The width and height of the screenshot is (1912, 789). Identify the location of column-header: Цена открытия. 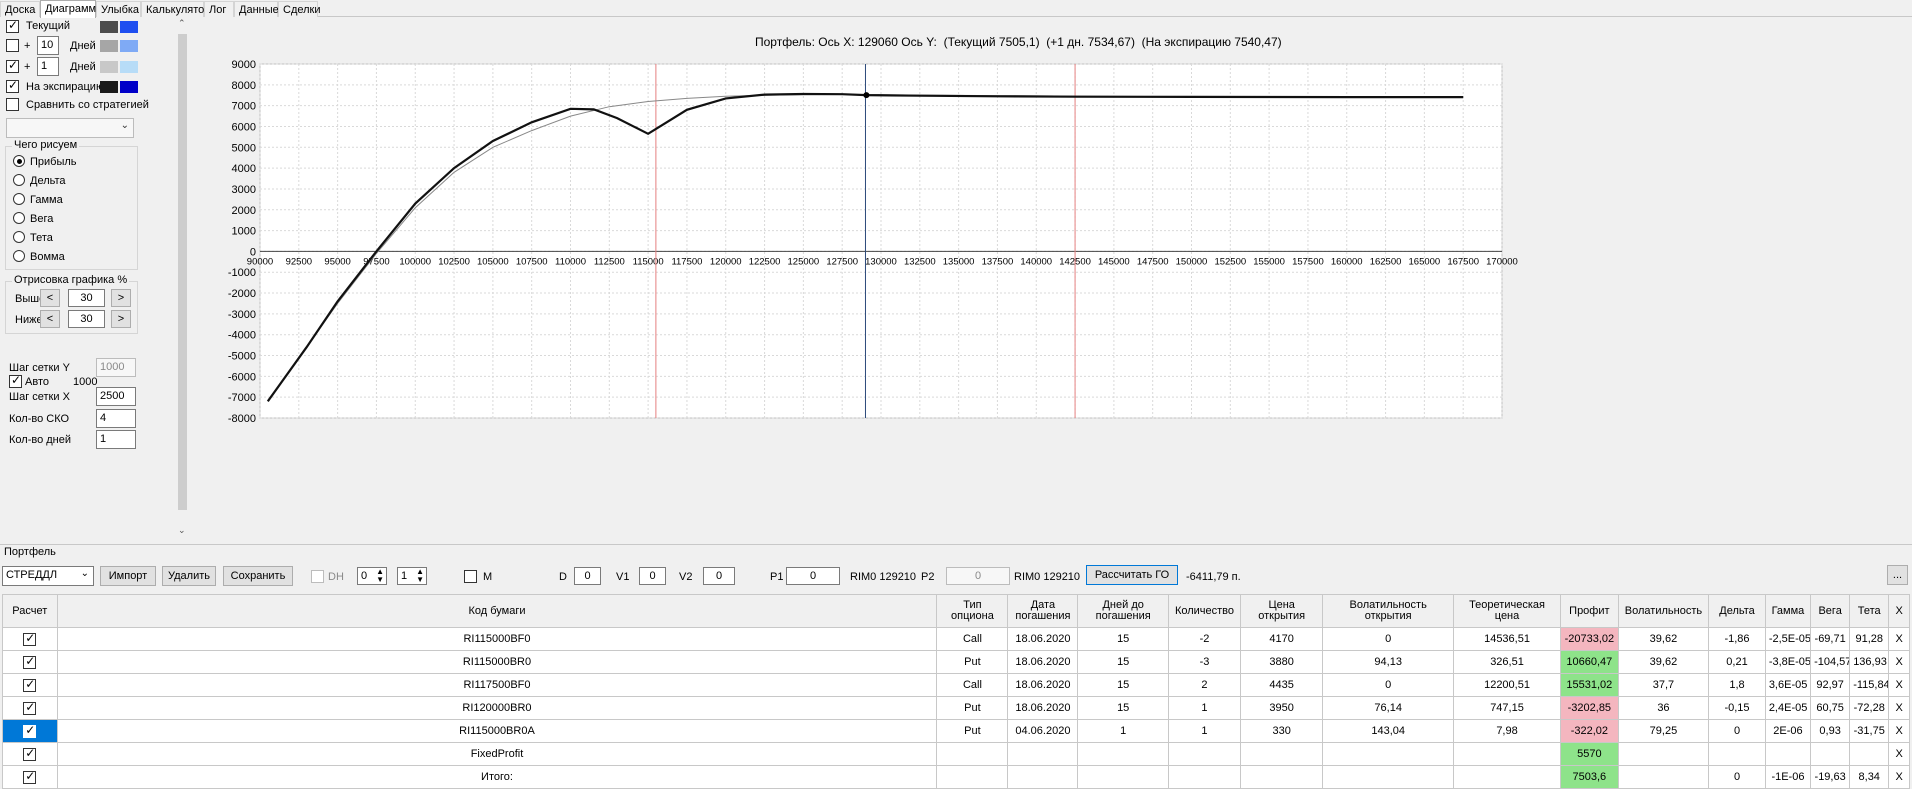
(1281, 611).